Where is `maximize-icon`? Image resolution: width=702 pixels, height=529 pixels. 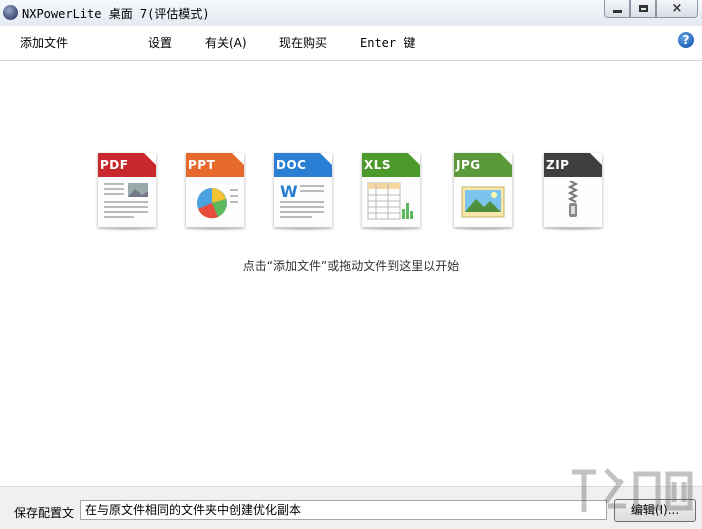
maximize-icon is located at coordinates (643, 8).